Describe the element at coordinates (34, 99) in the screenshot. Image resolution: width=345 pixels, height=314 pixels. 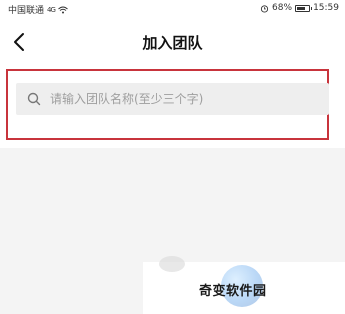
I see `search-icon` at that location.